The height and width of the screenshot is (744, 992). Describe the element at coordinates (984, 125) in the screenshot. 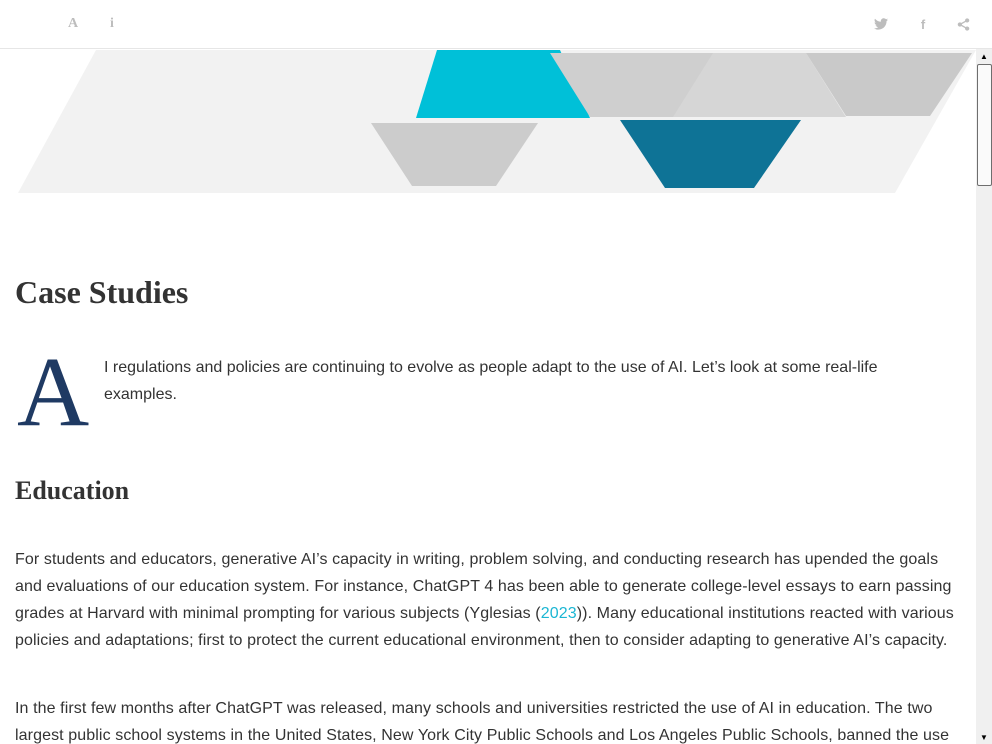

I see `scrollbar-thumb` at that location.